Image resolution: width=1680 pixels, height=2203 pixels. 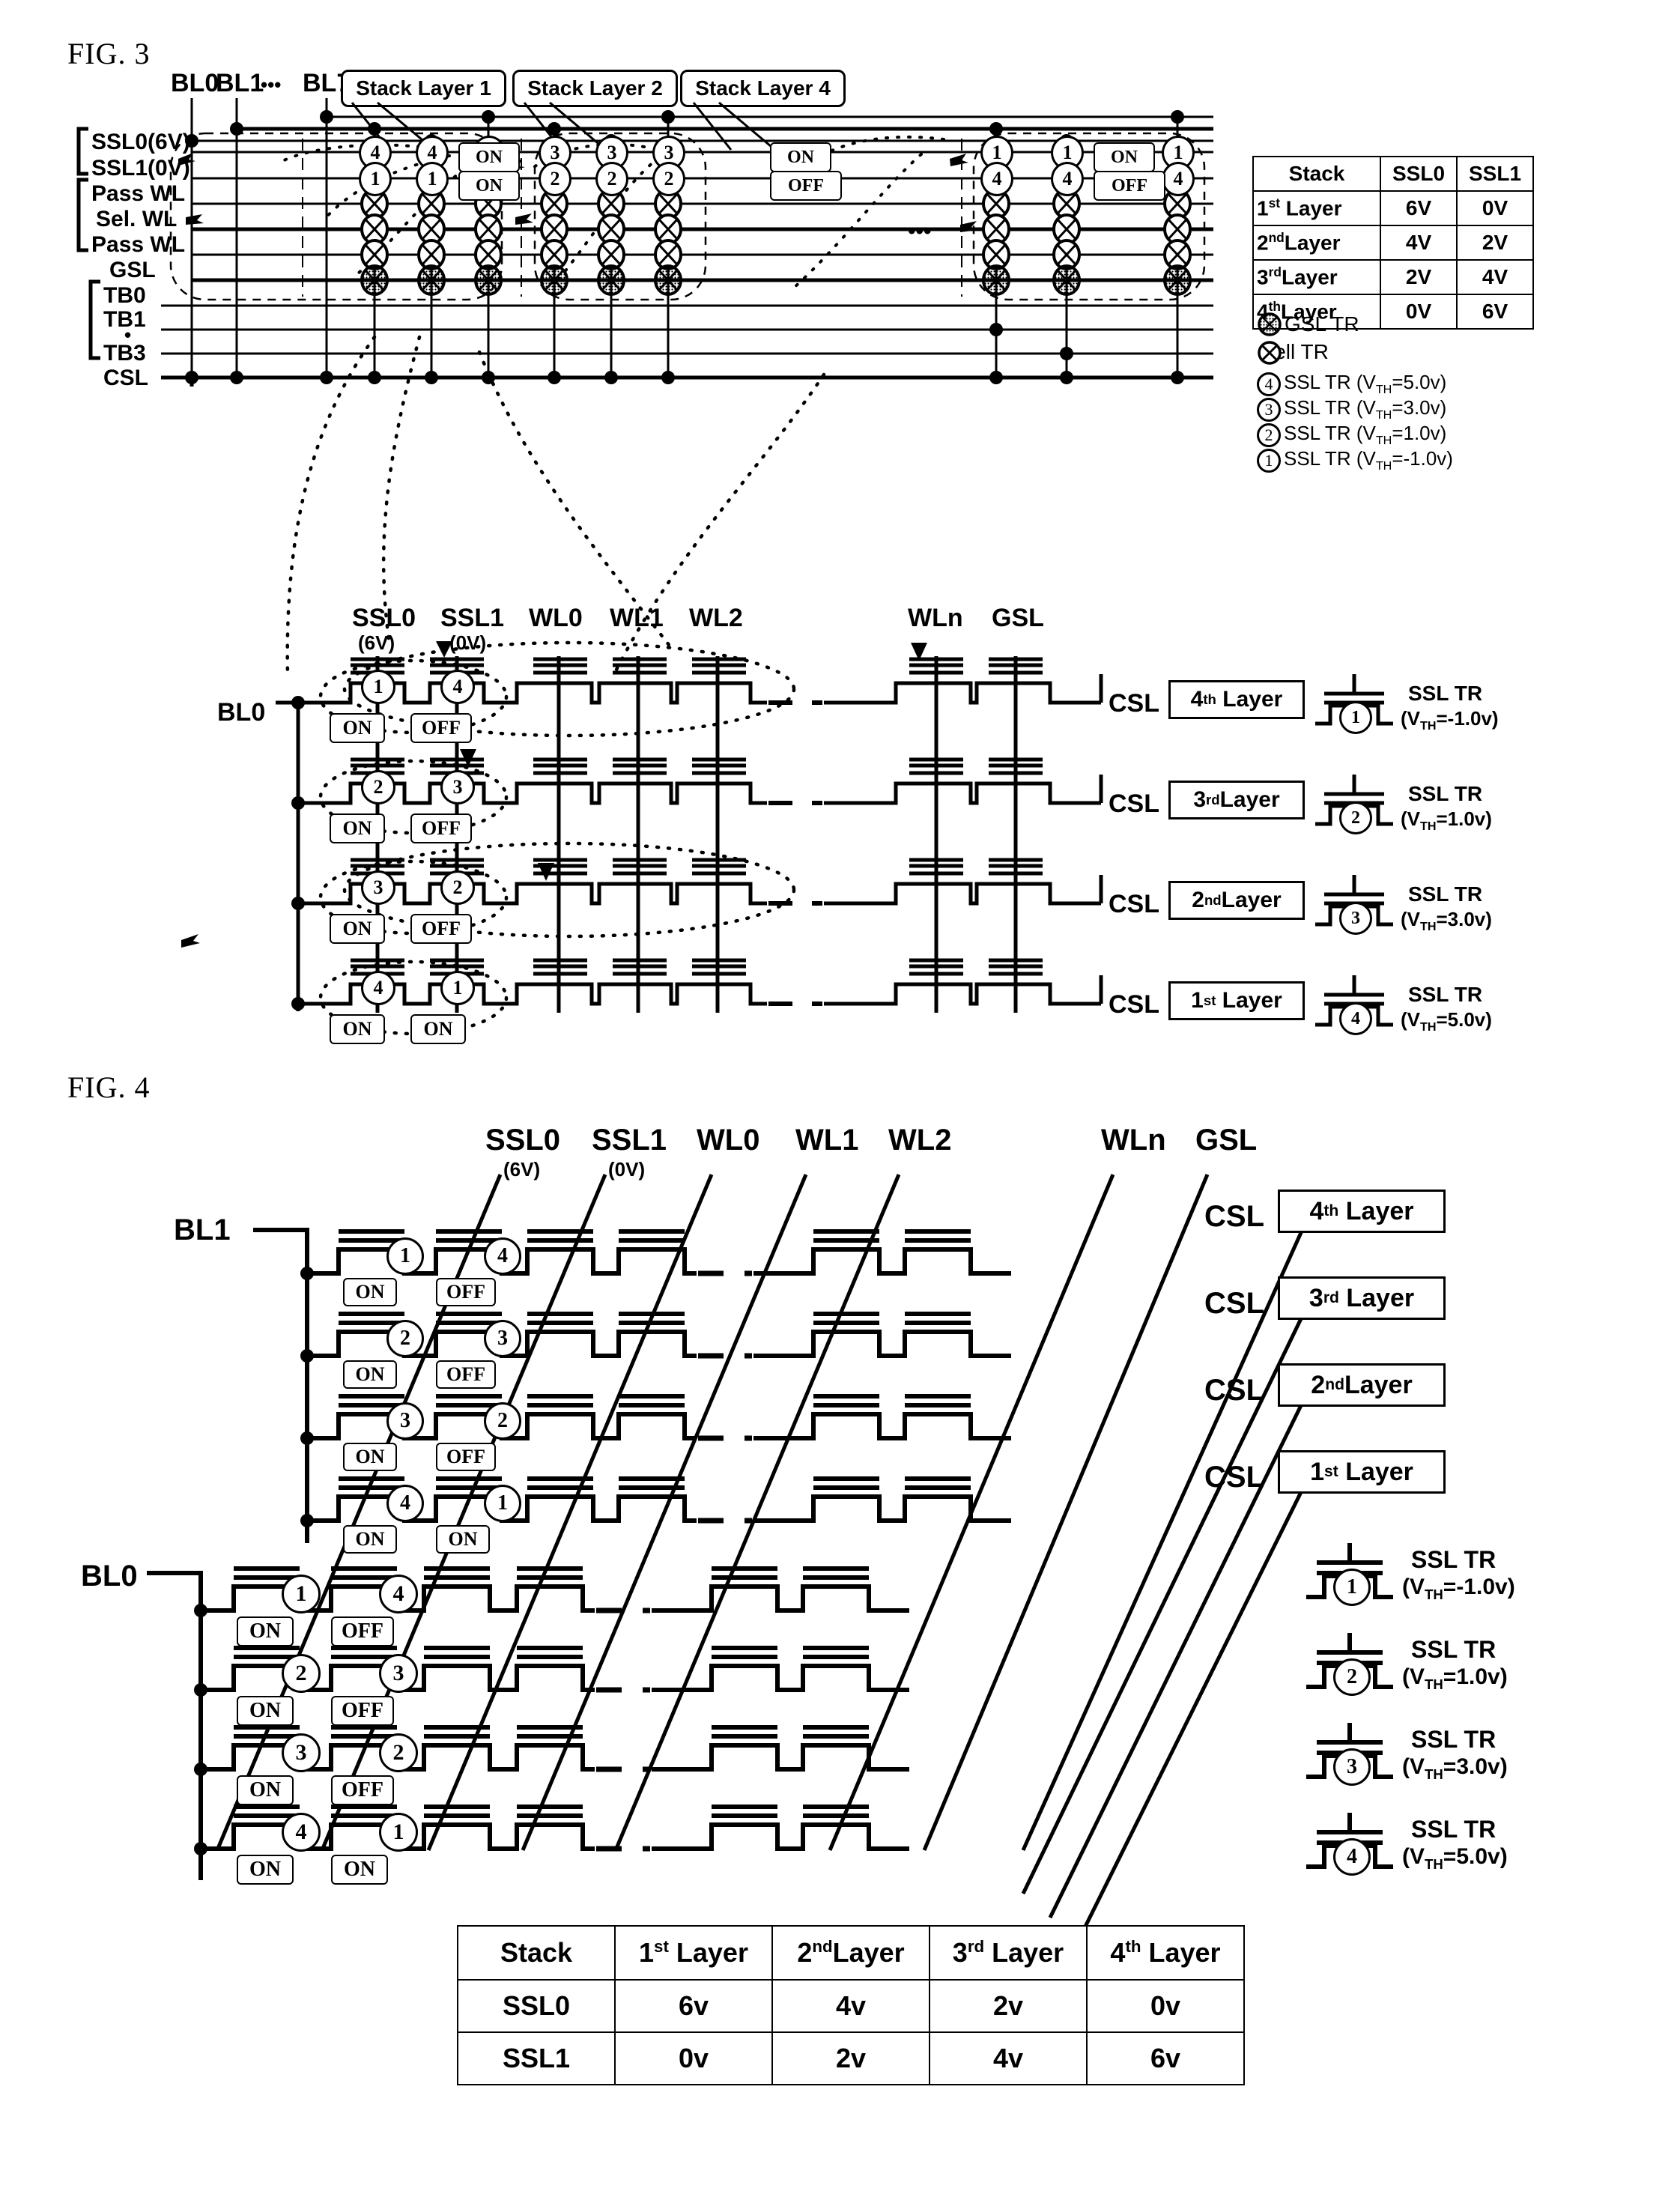 I want to click on fig3-tr-legend-circle-4: 4, so click(x=1355, y=1019).